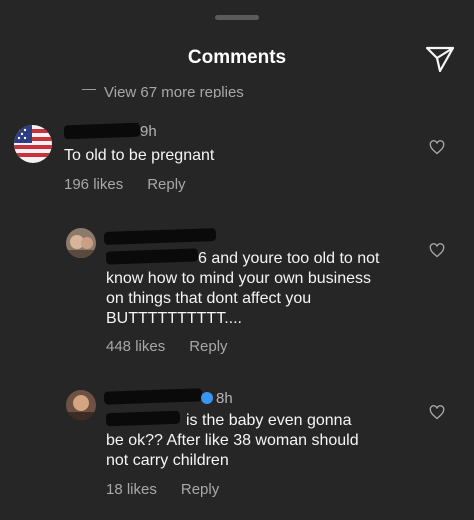 The width and height of the screenshot is (474, 520). What do you see at coordinates (224, 398) in the screenshot?
I see `comment-timestamp: 8h` at bounding box center [224, 398].